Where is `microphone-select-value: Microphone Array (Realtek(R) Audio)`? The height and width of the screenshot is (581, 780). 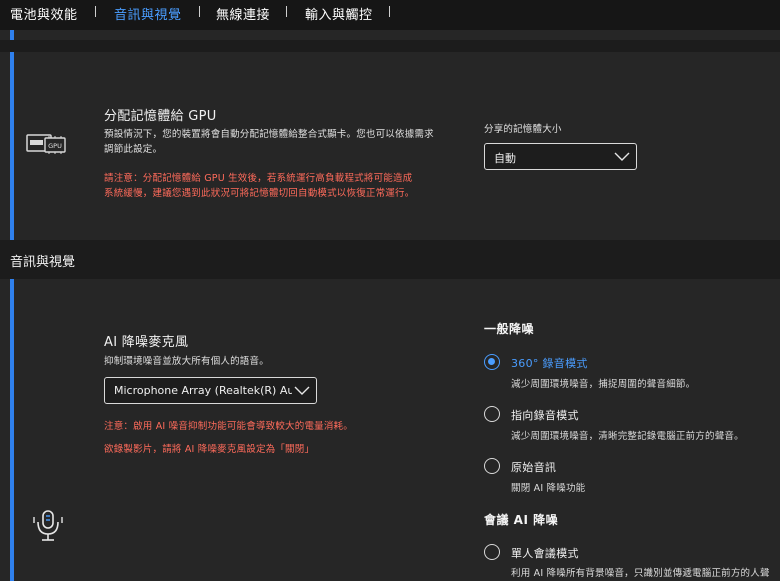
microphone-select-value: Microphone Array (Realtek(R) Audio) is located at coordinates (203, 390).